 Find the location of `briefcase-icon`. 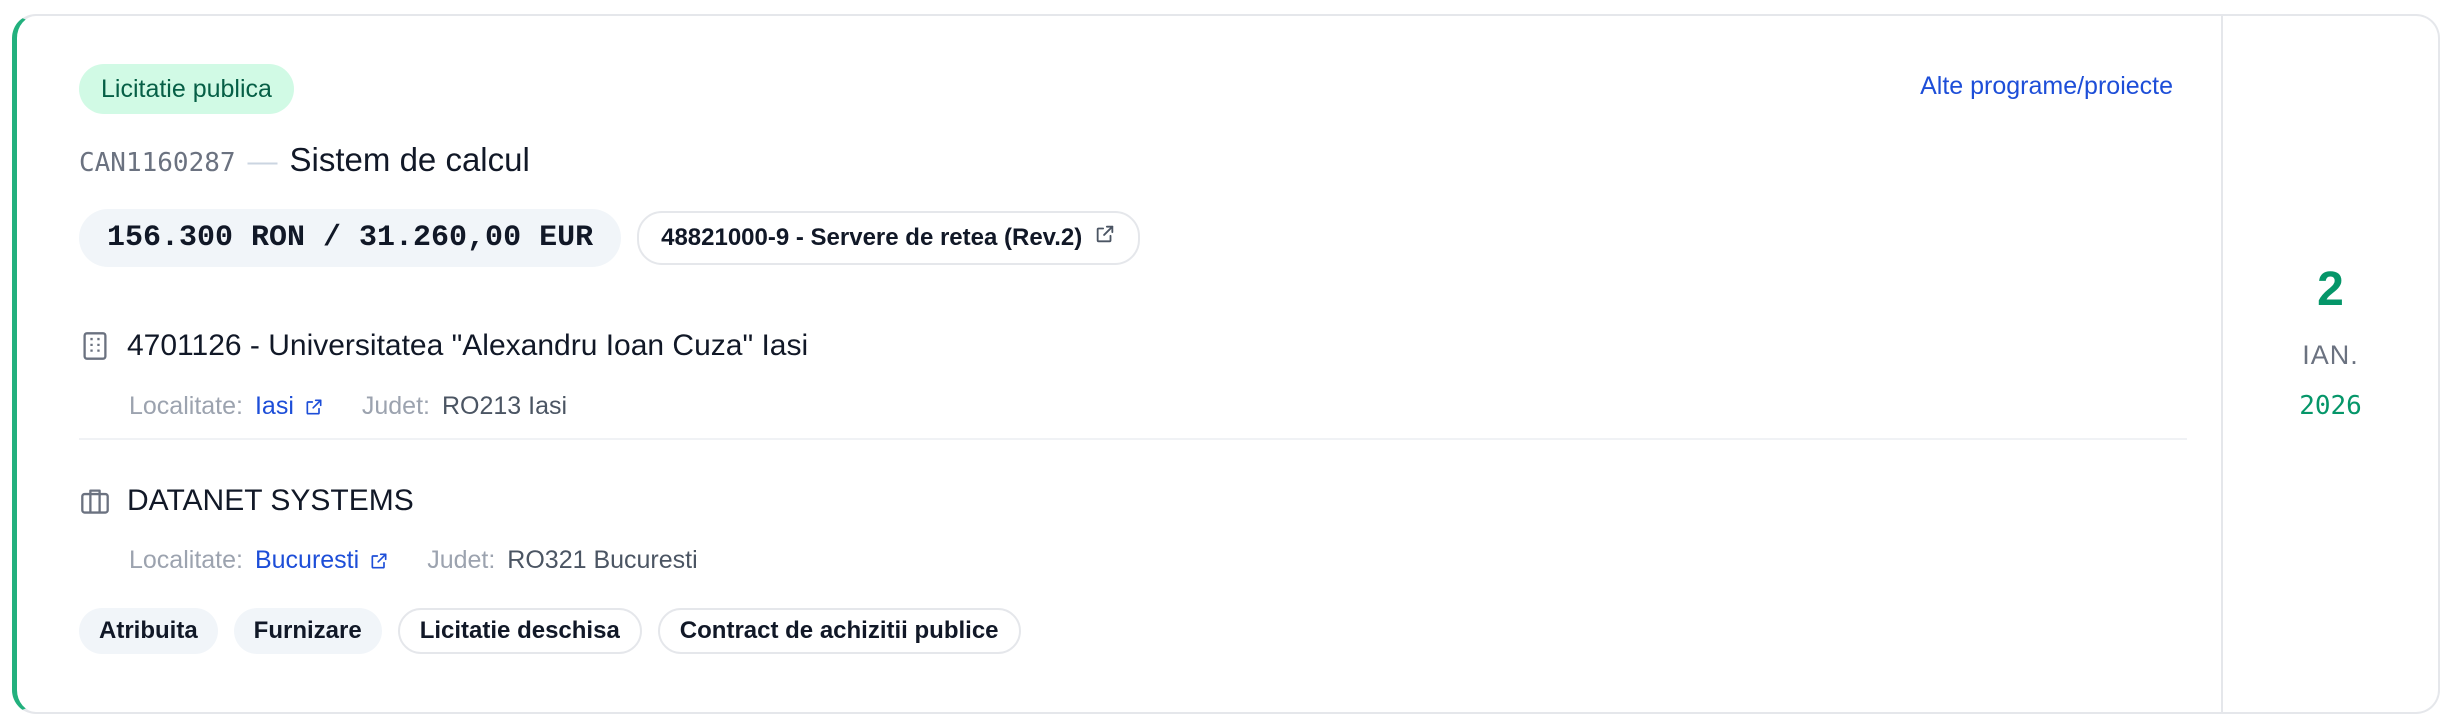

briefcase-icon is located at coordinates (95, 501).